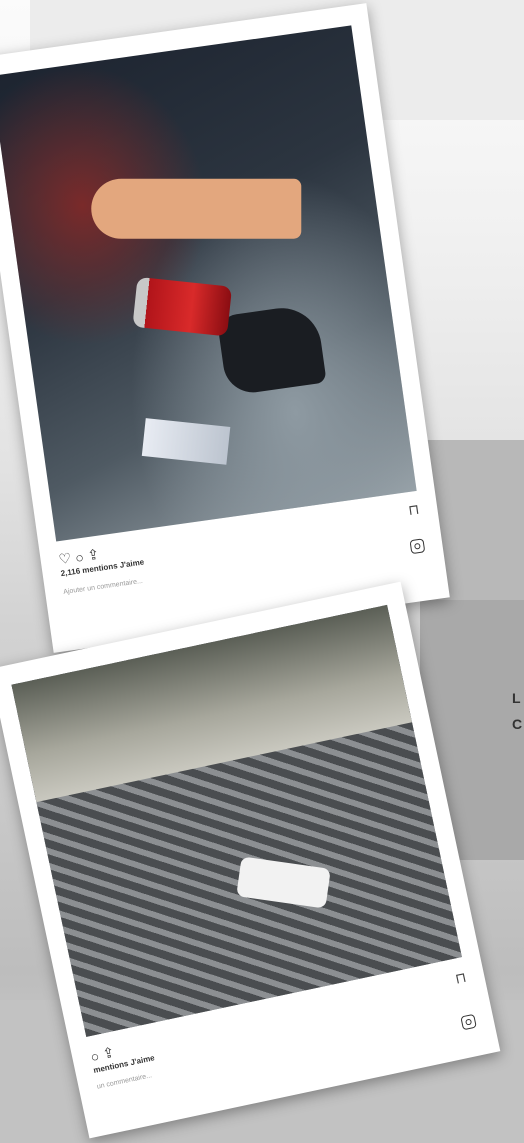 This screenshot has width=524, height=1143. What do you see at coordinates (182, 306) in the screenshot?
I see `soda-can` at bounding box center [182, 306].